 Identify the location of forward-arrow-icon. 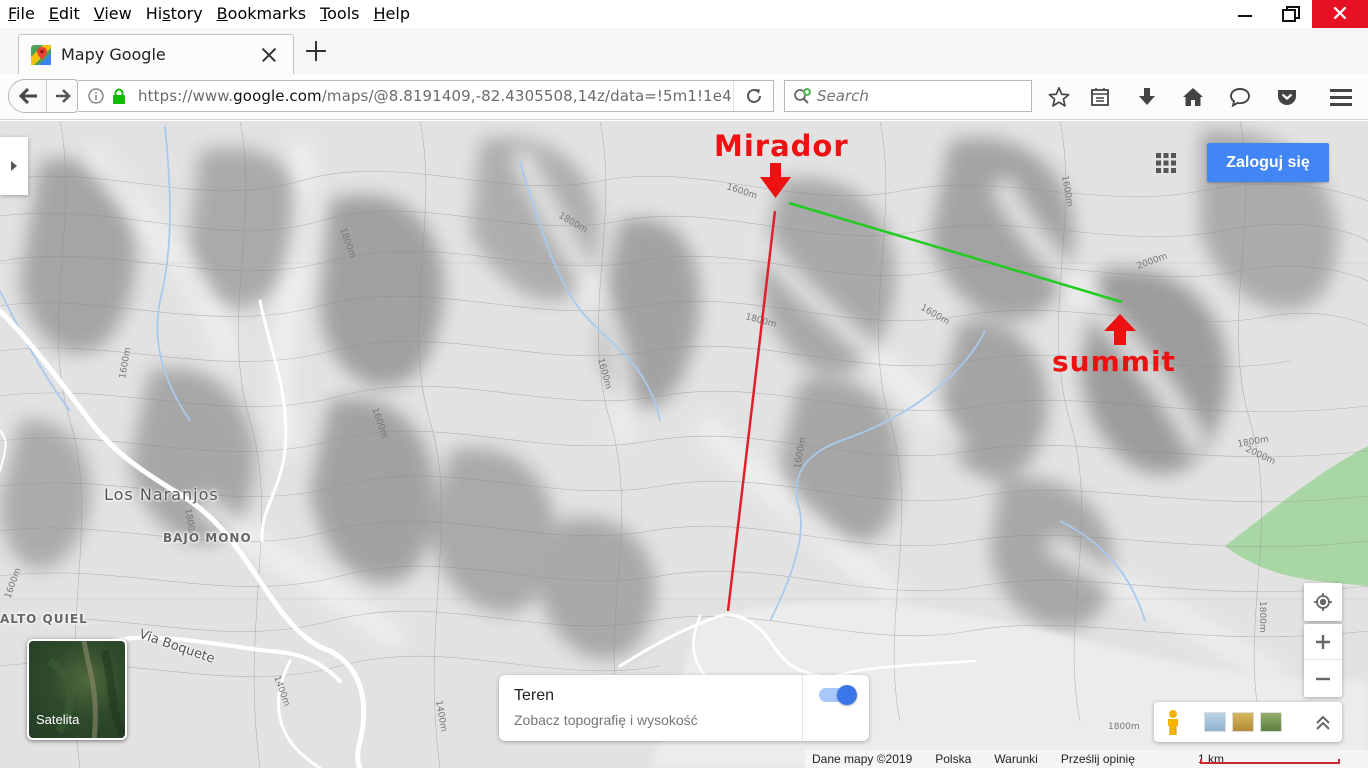
(63, 96).